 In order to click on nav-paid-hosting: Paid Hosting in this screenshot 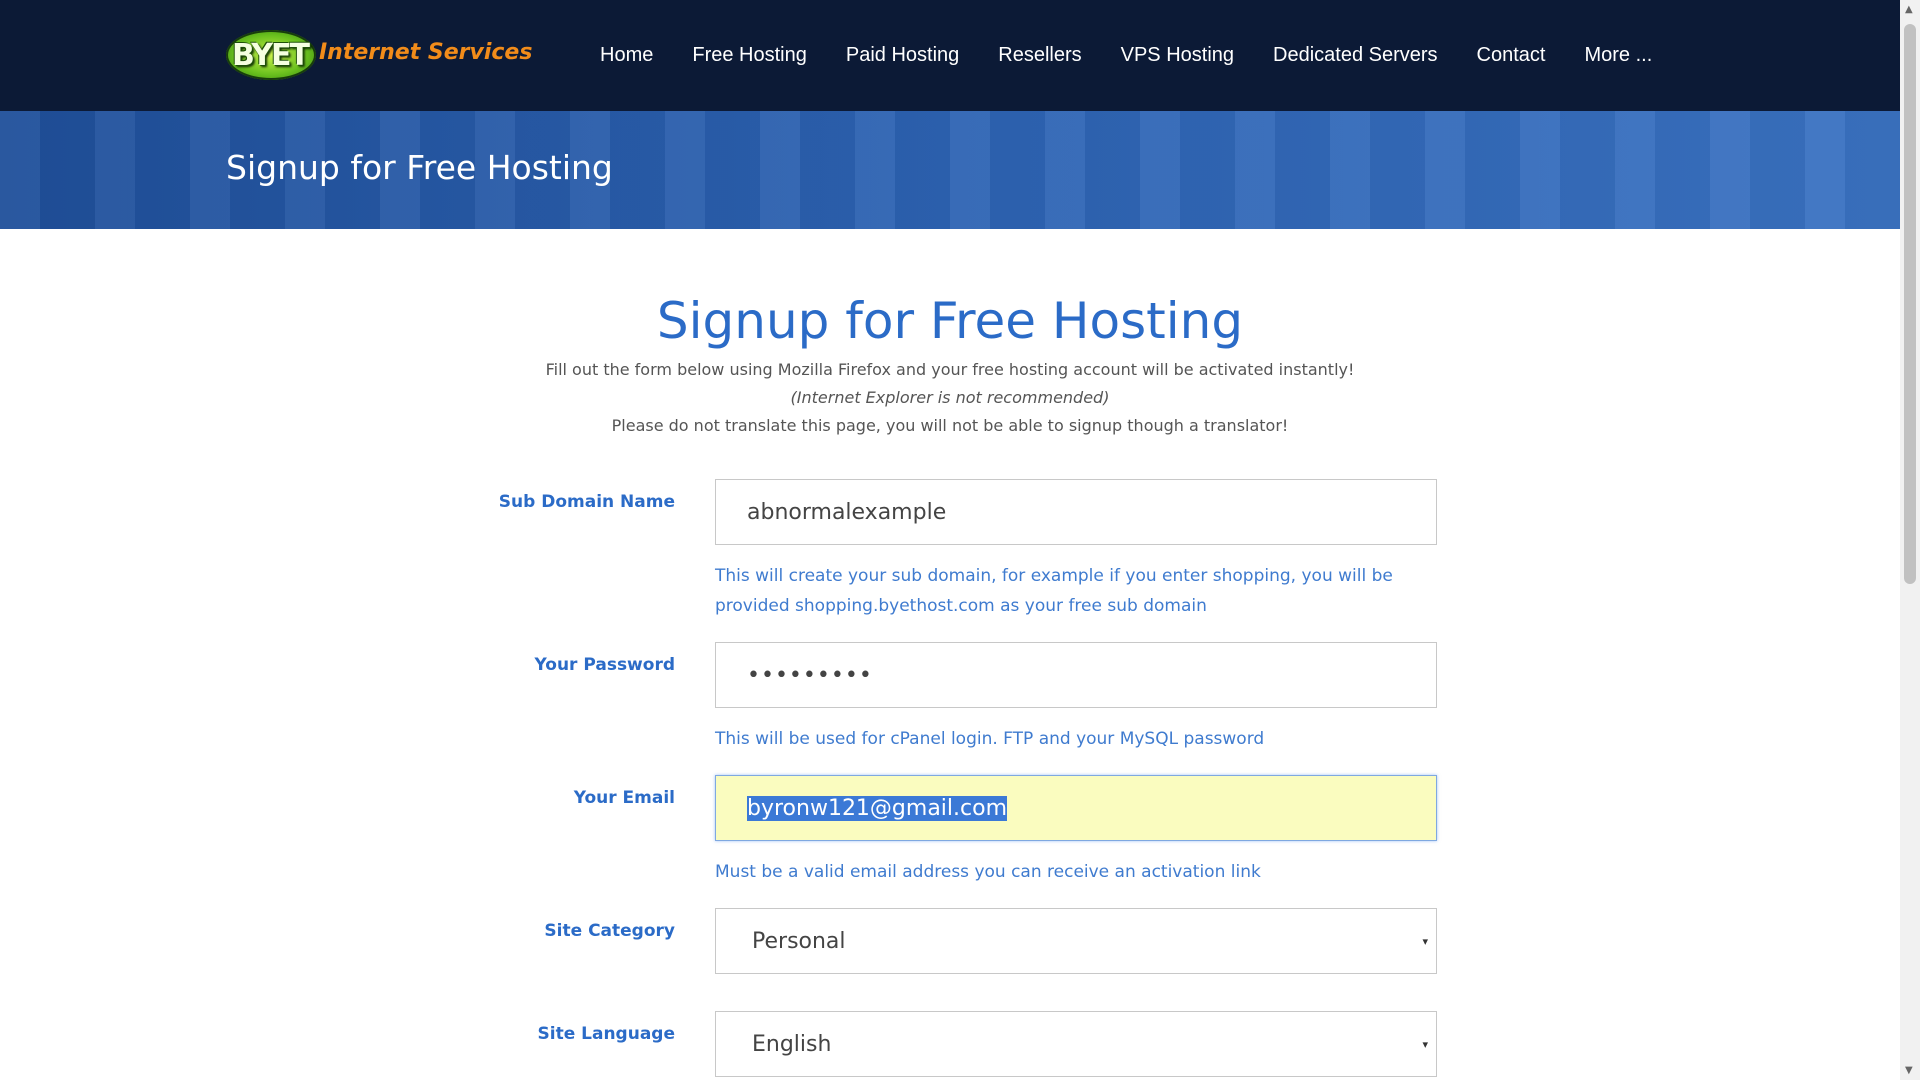, I will do `click(902, 55)`.